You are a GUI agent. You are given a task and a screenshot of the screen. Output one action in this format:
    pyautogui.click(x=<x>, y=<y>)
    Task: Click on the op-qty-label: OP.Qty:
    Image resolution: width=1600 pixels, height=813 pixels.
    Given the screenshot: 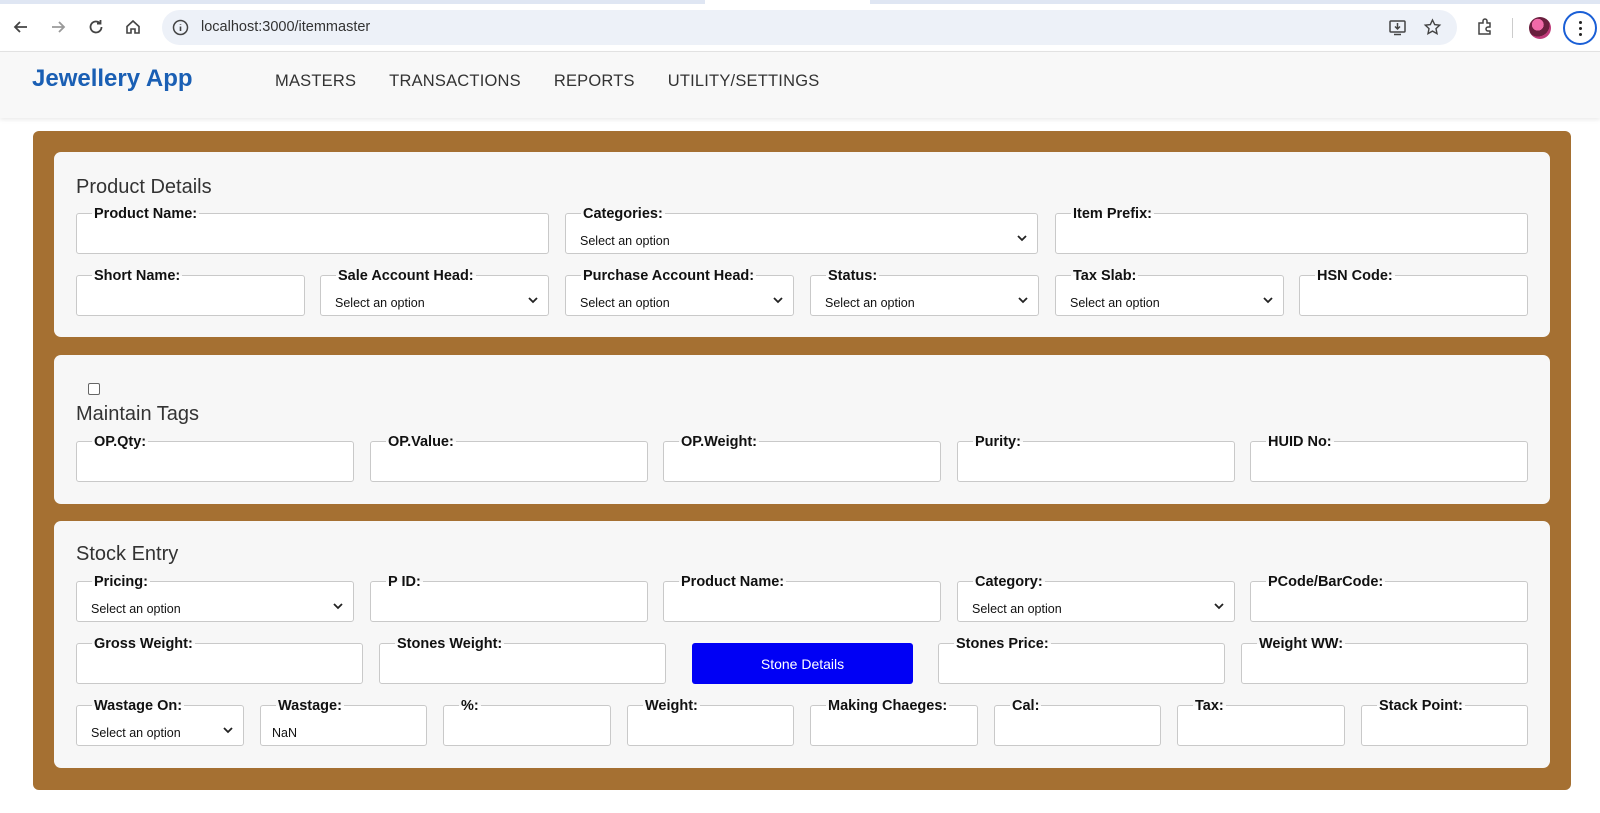 What is the action you would take?
    pyautogui.click(x=120, y=442)
    